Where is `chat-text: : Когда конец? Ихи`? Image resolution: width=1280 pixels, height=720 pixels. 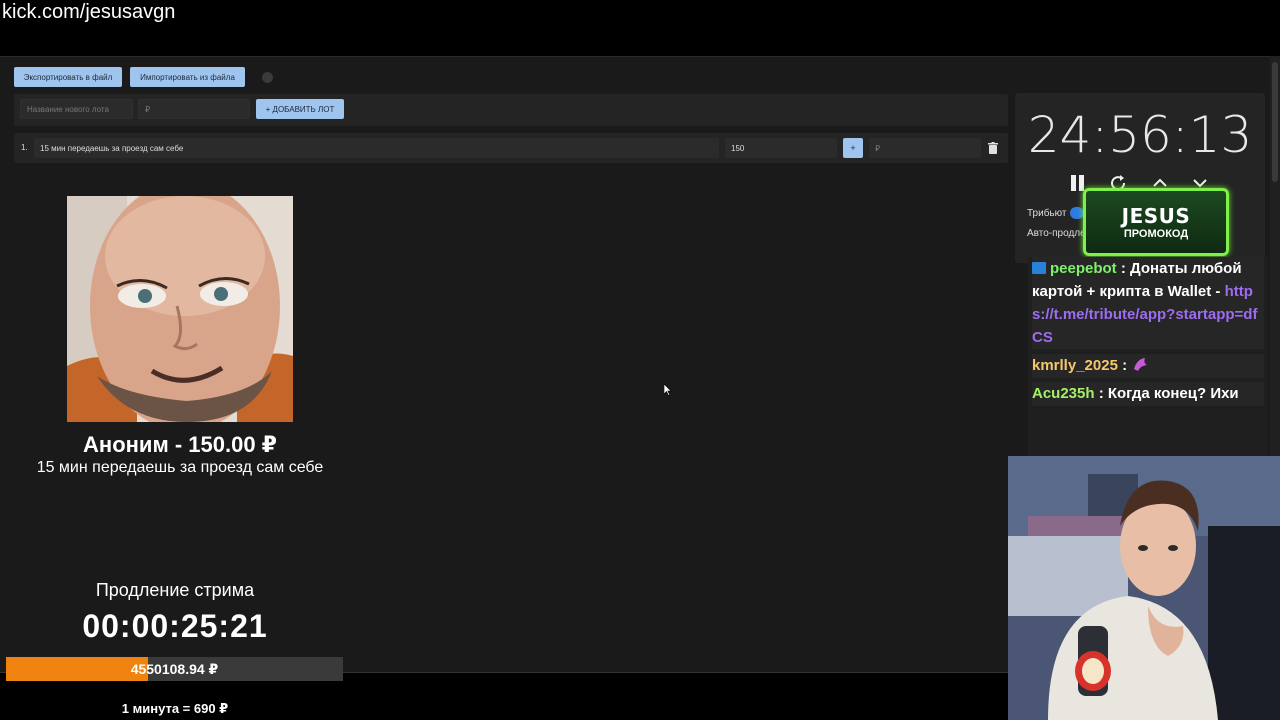
chat-text: : Когда конец? Ихи is located at coordinates (1166, 393).